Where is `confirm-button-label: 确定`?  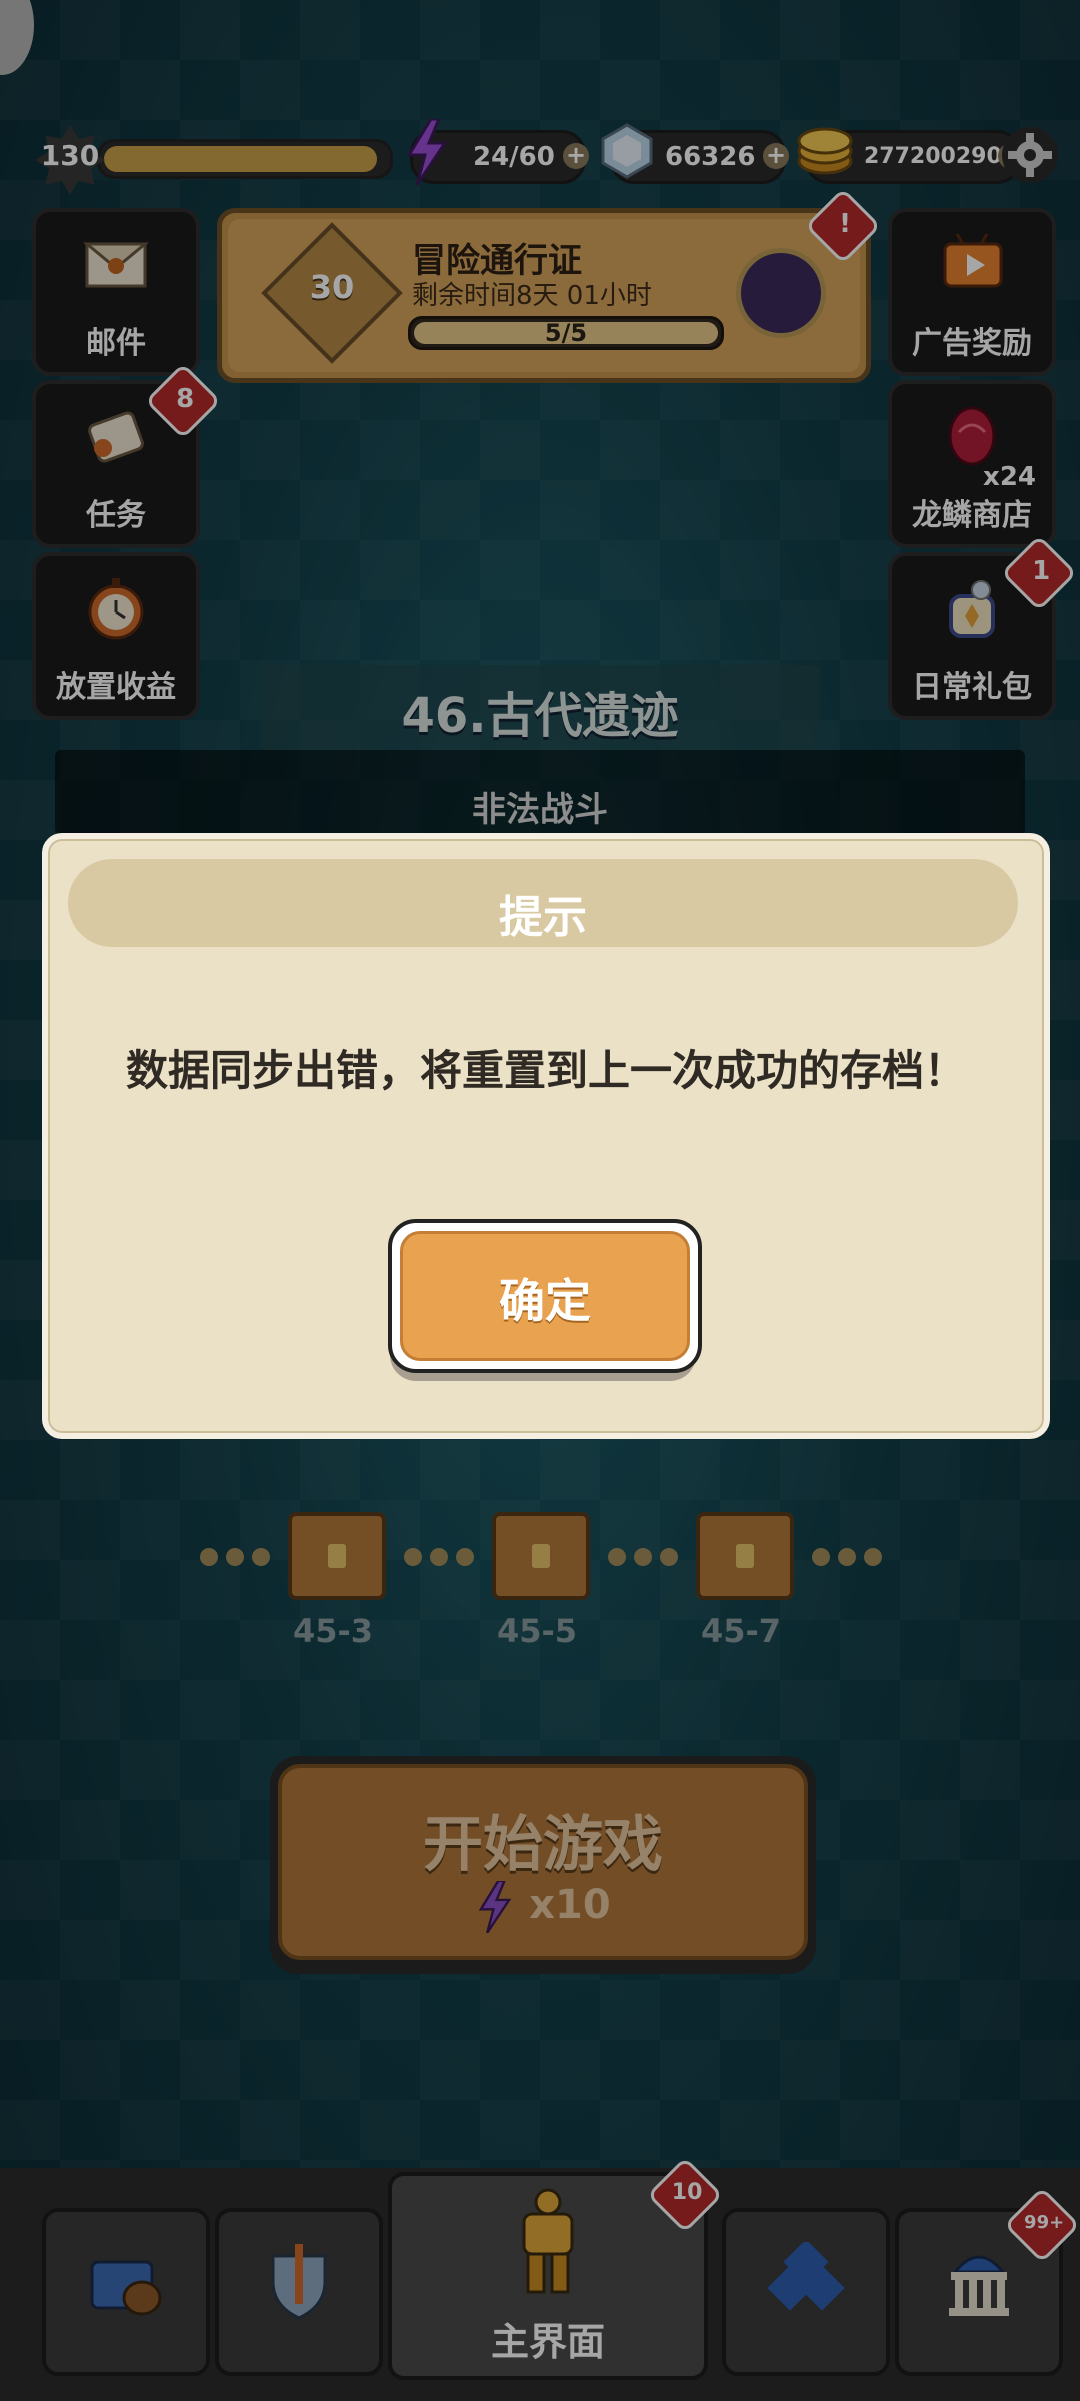 confirm-button-label: 确定 is located at coordinates (545, 1301).